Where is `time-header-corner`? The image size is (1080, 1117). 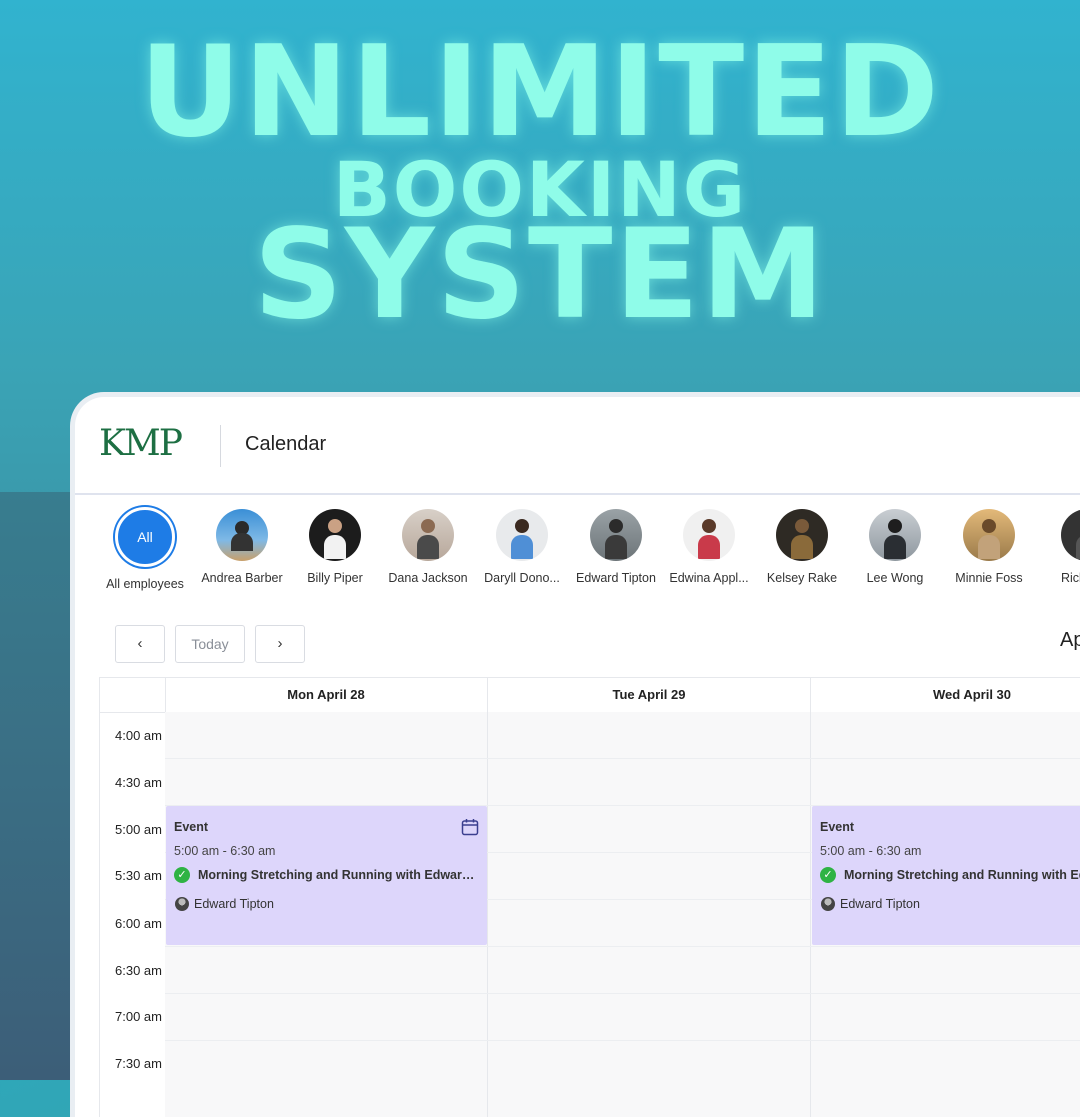 time-header-corner is located at coordinates (133, 695).